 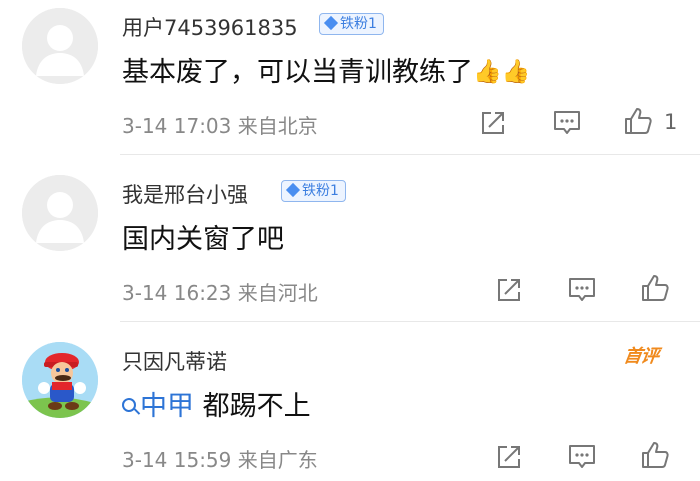 What do you see at coordinates (177, 293) in the screenshot?
I see `comment-date: 3-14 16:23` at bounding box center [177, 293].